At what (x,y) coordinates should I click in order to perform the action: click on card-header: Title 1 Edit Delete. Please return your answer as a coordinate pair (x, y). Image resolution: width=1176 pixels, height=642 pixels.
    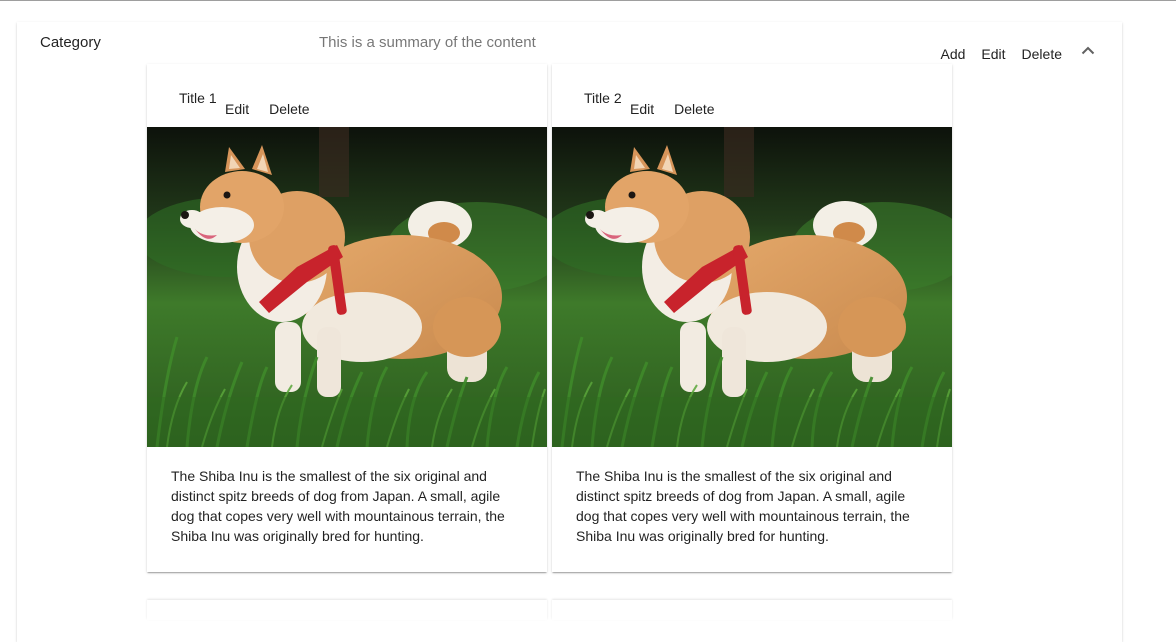
    Looking at the image, I should click on (347, 95).